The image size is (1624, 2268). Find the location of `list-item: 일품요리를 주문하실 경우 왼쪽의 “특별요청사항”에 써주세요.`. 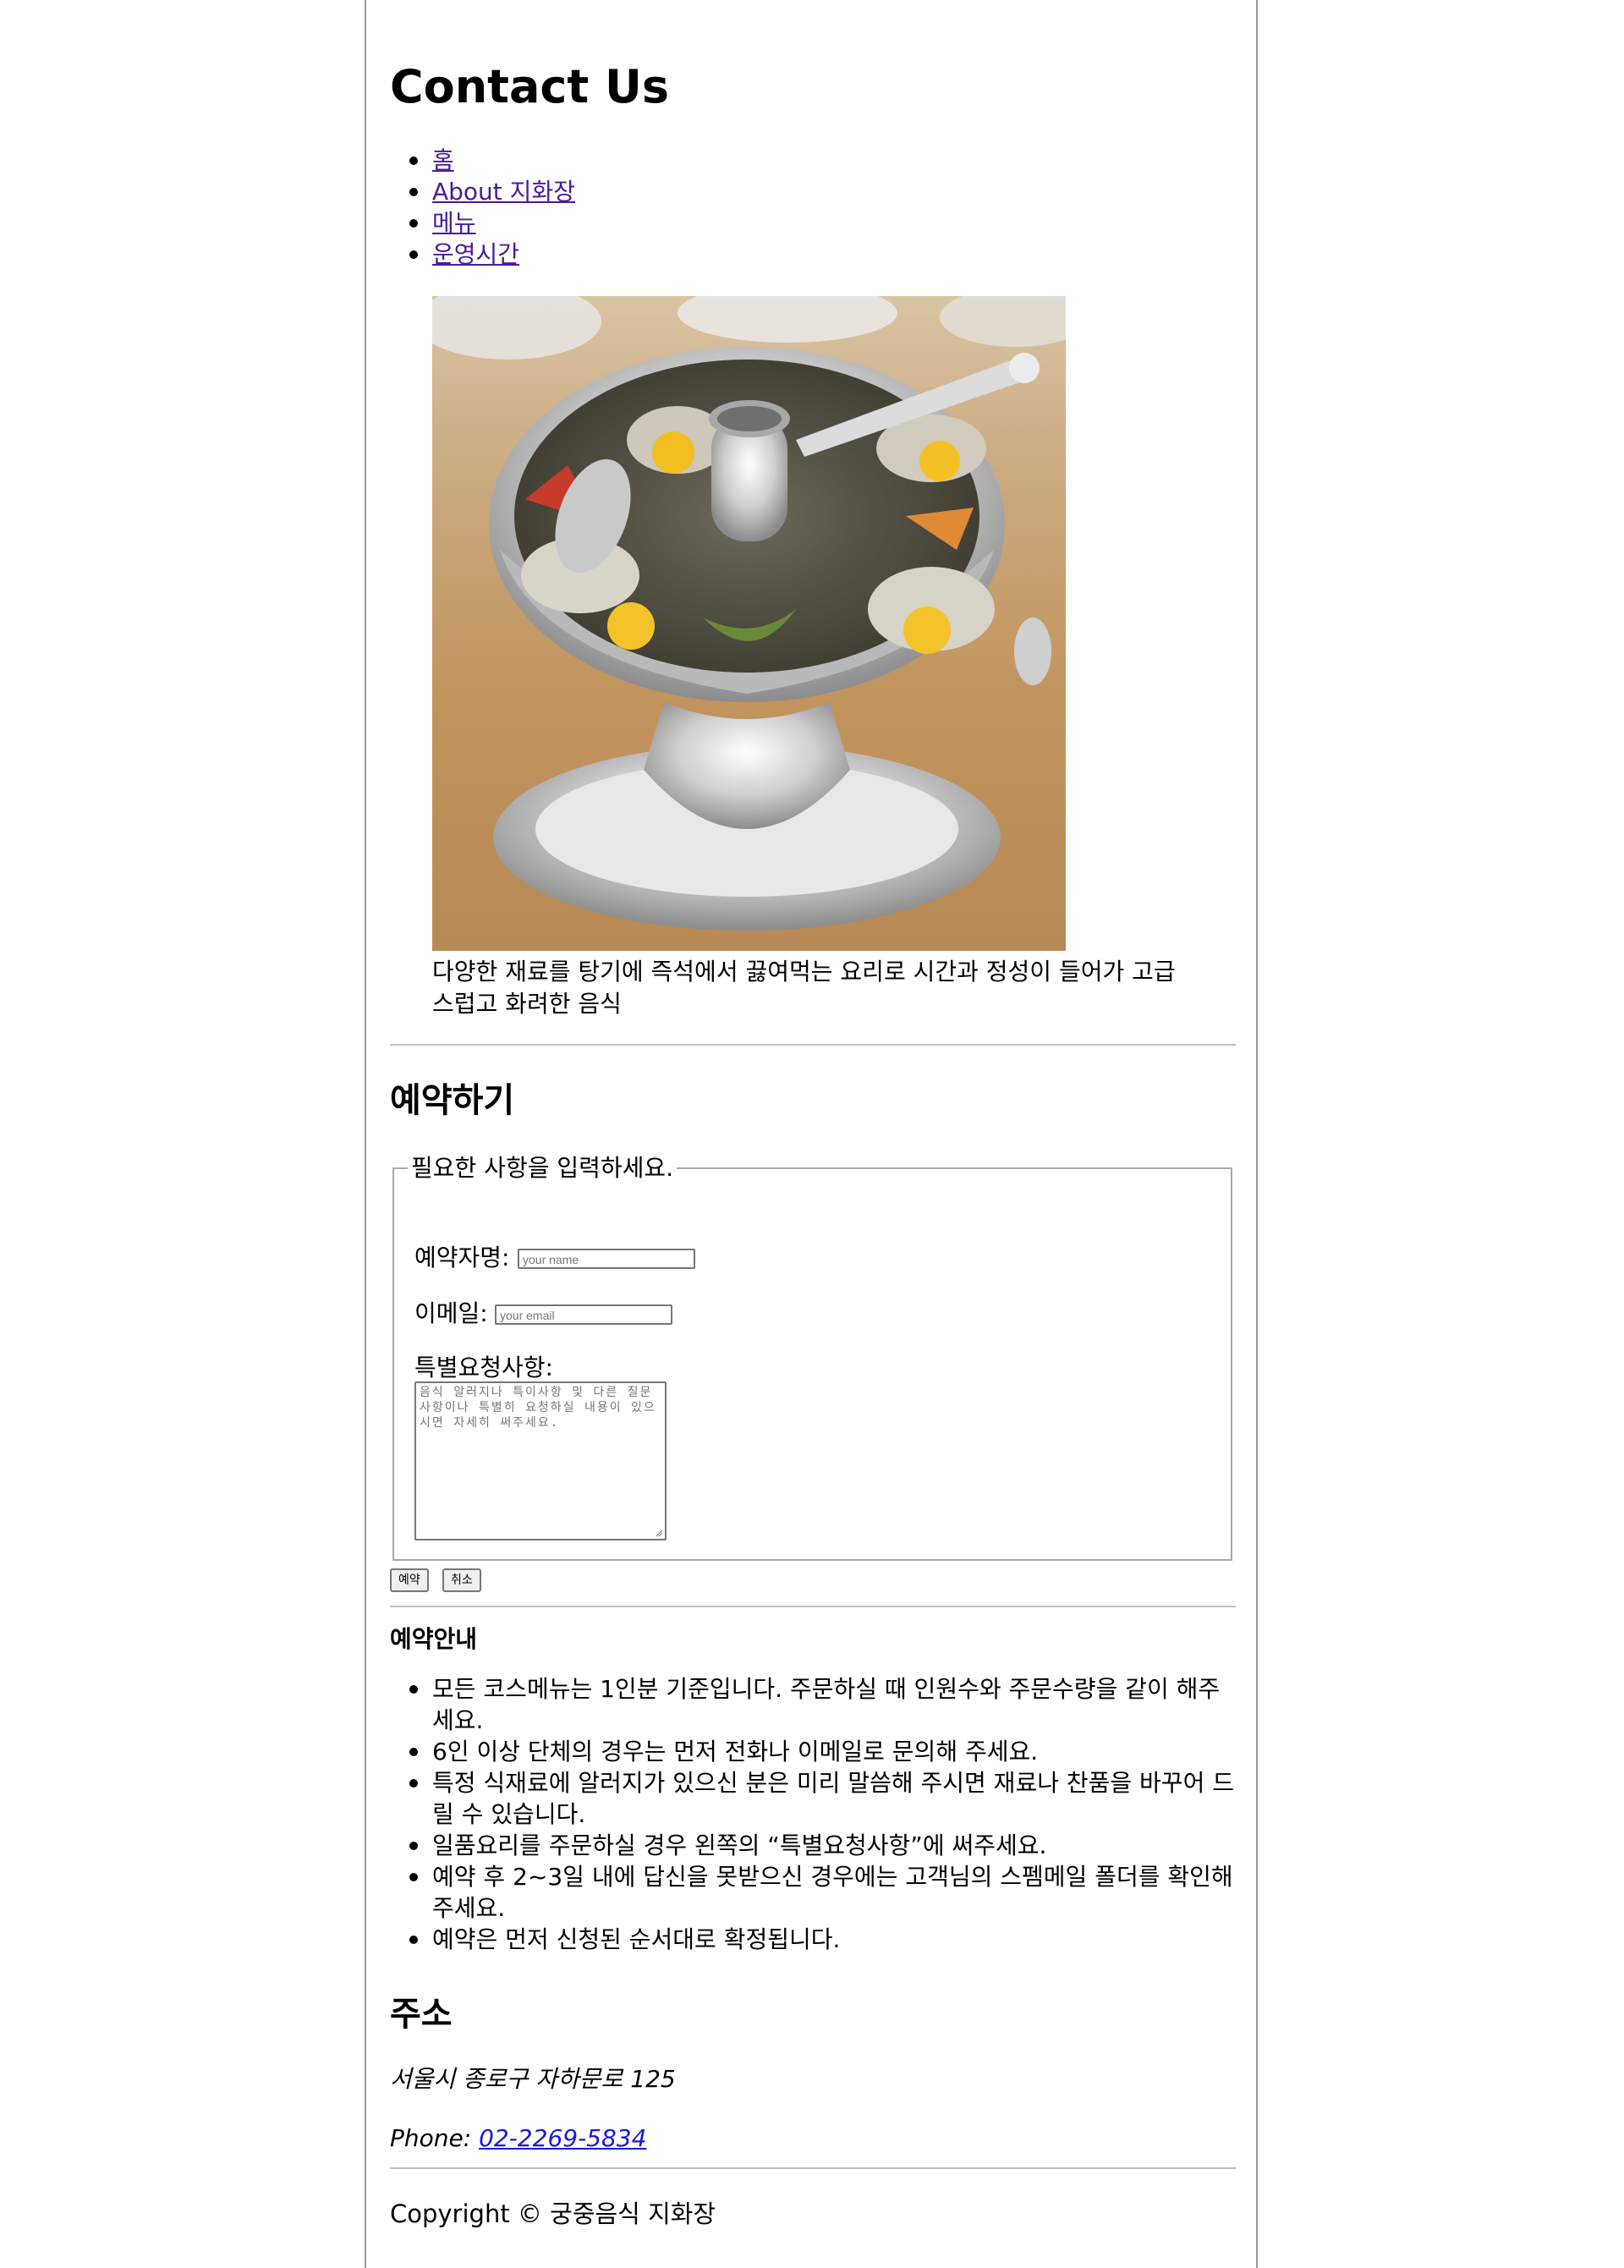

list-item: 일품요리를 주문하실 경우 왼쪽의 “특별요청사항”에 써주세요. is located at coordinates (813, 1845).